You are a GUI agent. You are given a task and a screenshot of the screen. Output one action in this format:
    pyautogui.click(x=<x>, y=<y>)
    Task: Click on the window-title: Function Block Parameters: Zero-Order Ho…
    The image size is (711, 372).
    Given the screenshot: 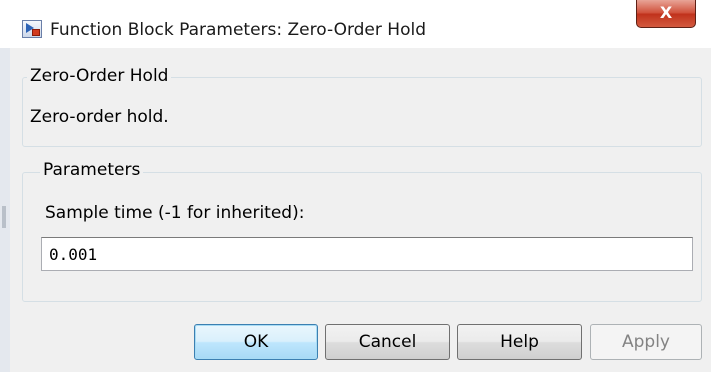 What is the action you would take?
    pyautogui.click(x=238, y=30)
    